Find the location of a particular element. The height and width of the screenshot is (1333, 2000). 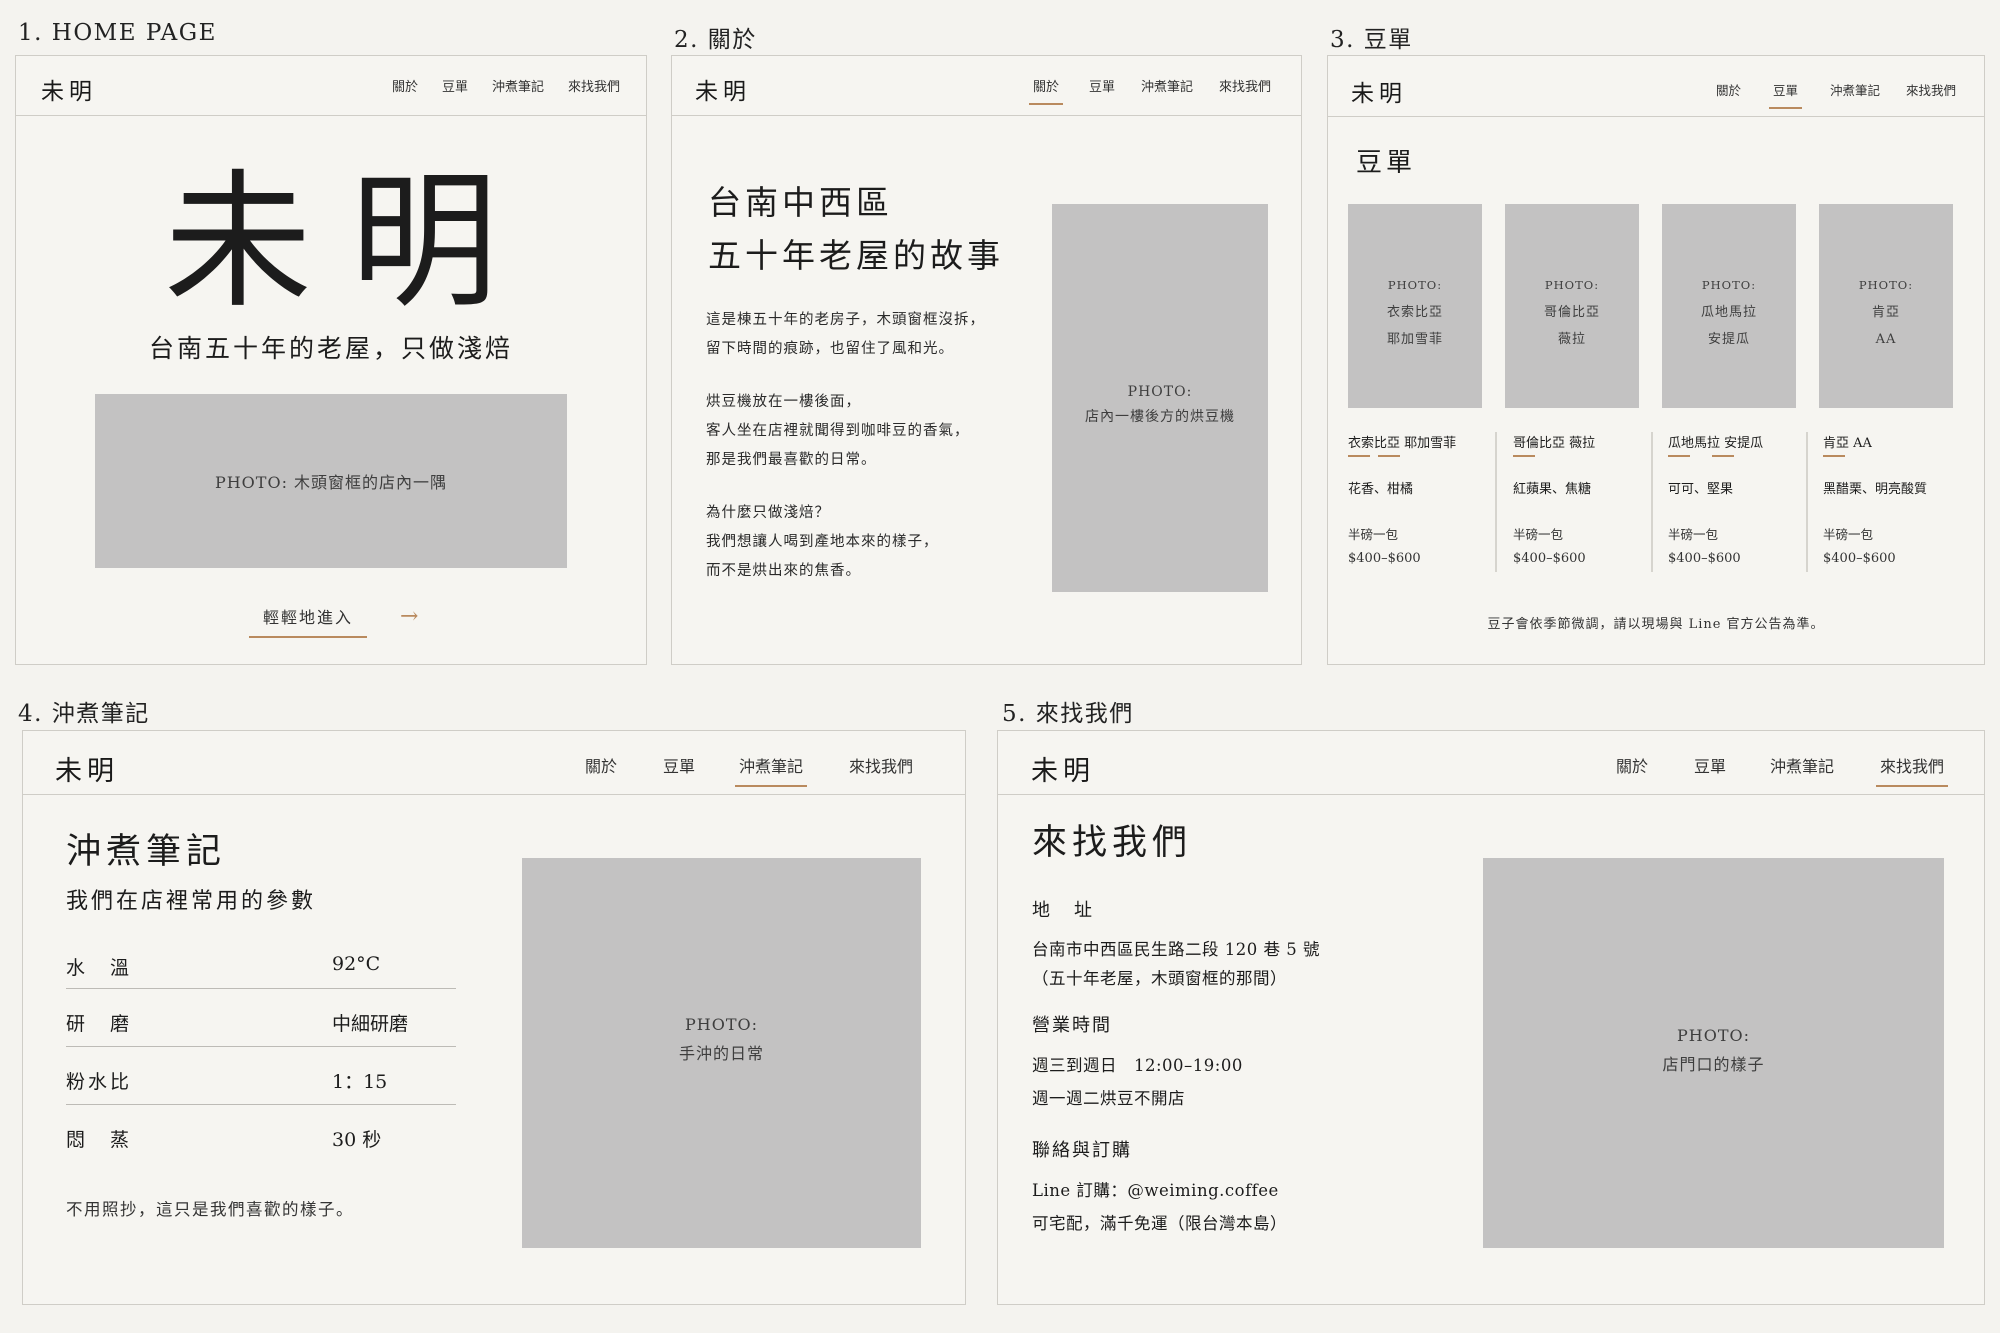

address-text: 台南市中西區民生路二段 120 巷 5 號 （五十年老屋，木頭窗框的那間） is located at coordinates (1176, 964).